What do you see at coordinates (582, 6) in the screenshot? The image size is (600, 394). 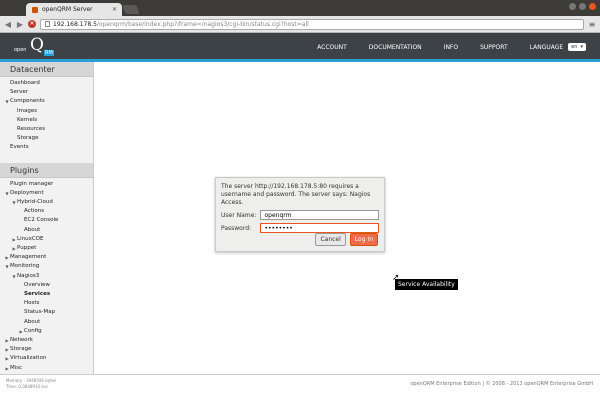 I see `maximize-icon` at bounding box center [582, 6].